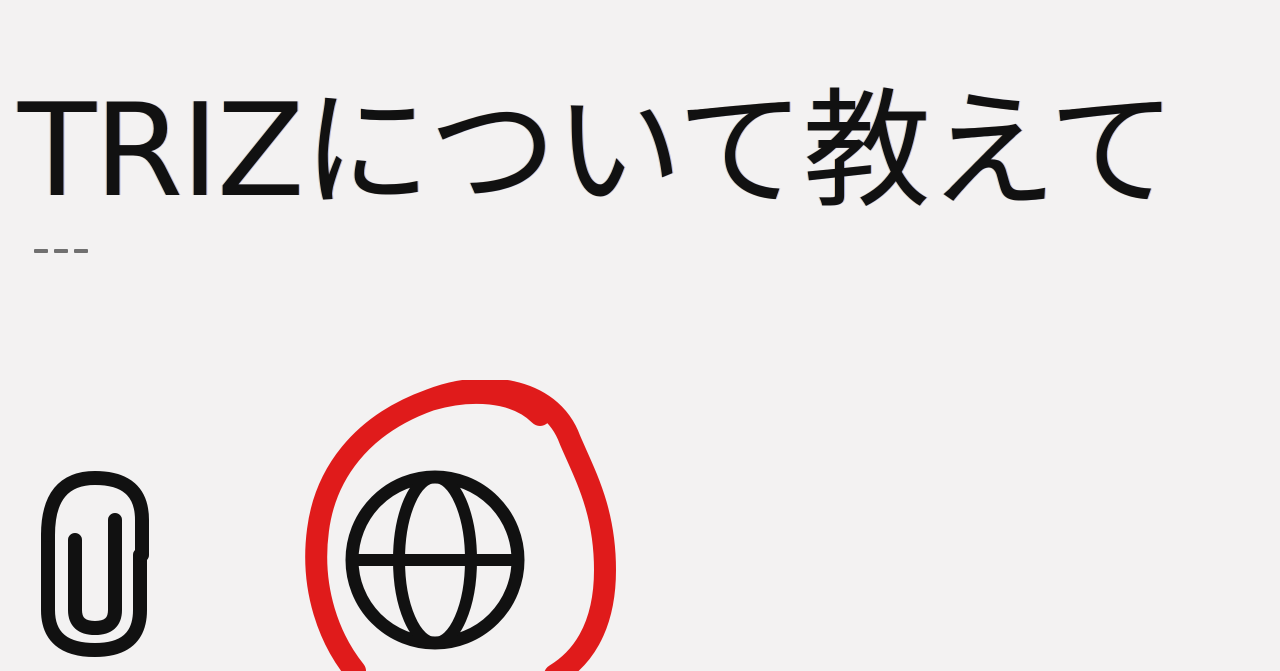 This screenshot has height=671, width=1280. I want to click on paperclip-icon, so click(95, 563).